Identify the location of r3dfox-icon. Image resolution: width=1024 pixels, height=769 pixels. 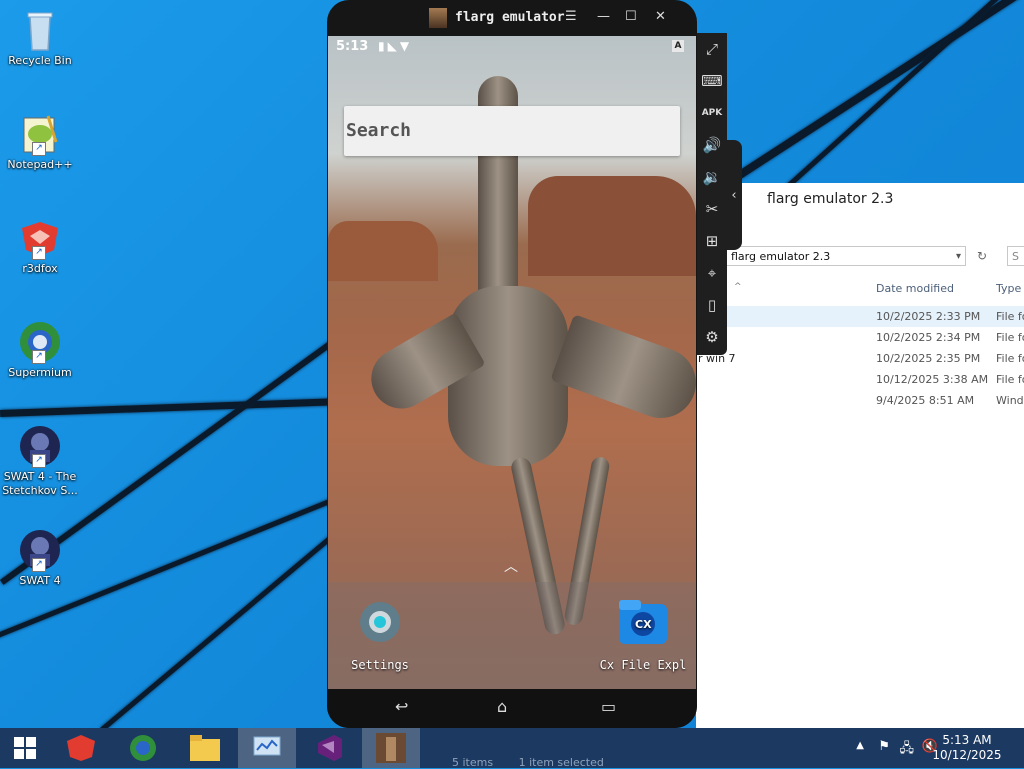
(81, 748).